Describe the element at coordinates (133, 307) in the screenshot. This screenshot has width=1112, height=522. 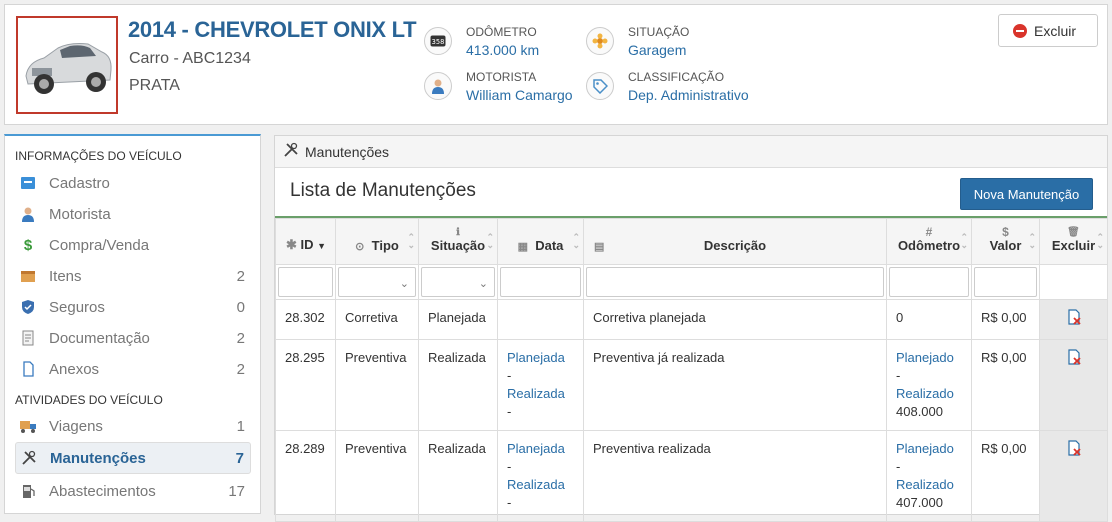
I see `sidebar-item-seguros: Seguros 0` at that location.